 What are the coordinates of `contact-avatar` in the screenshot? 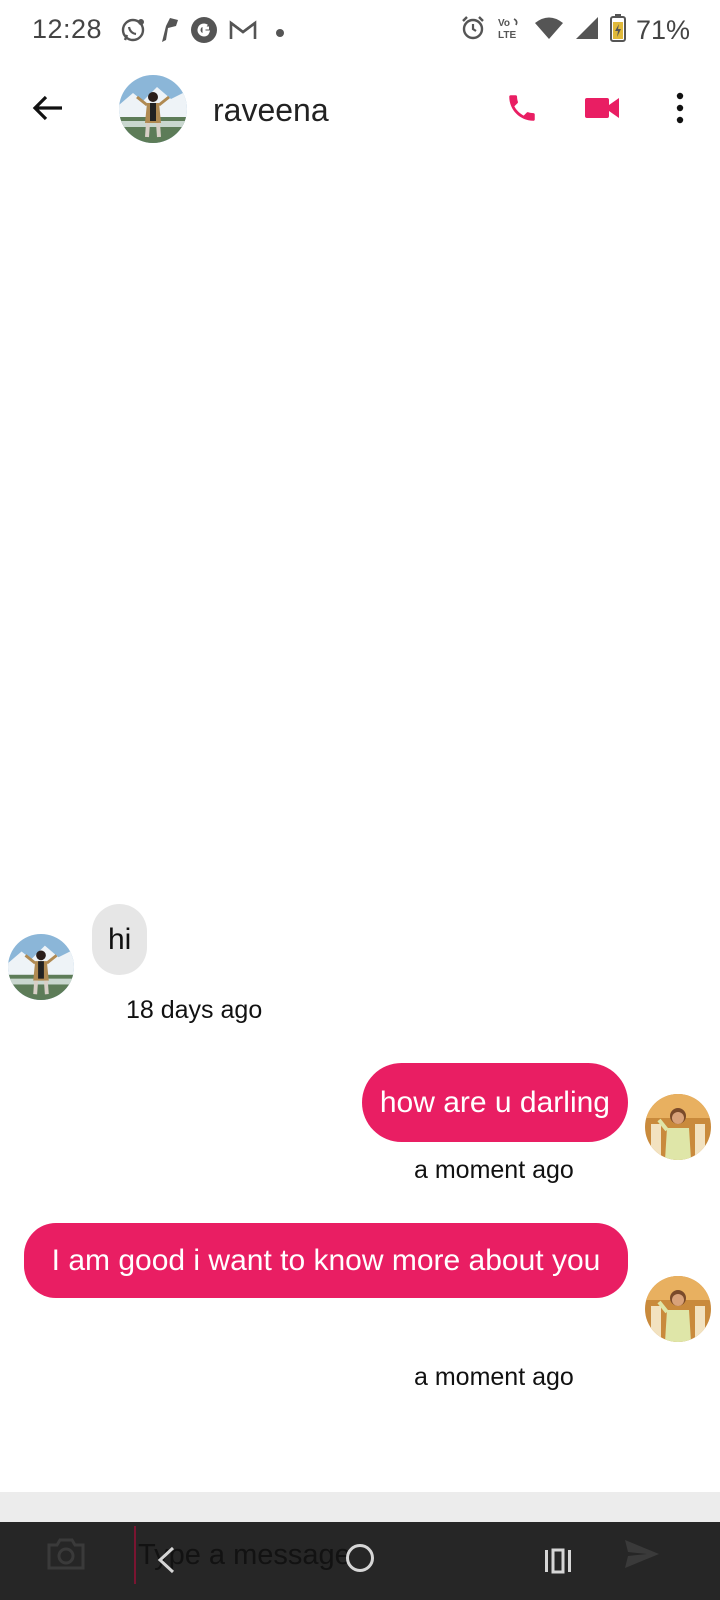 It's located at (153, 109).